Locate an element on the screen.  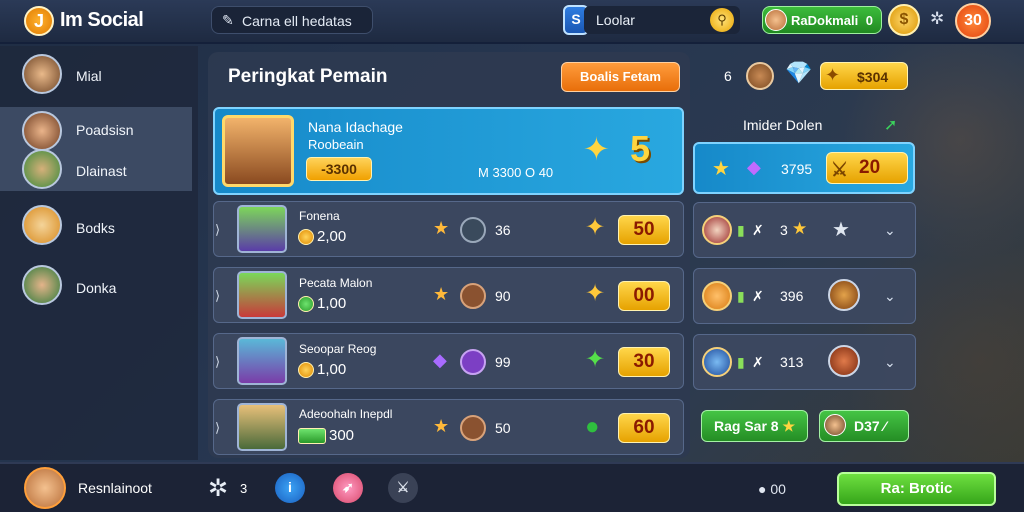
rank-badge: 00 is located at coordinates (644, 296).